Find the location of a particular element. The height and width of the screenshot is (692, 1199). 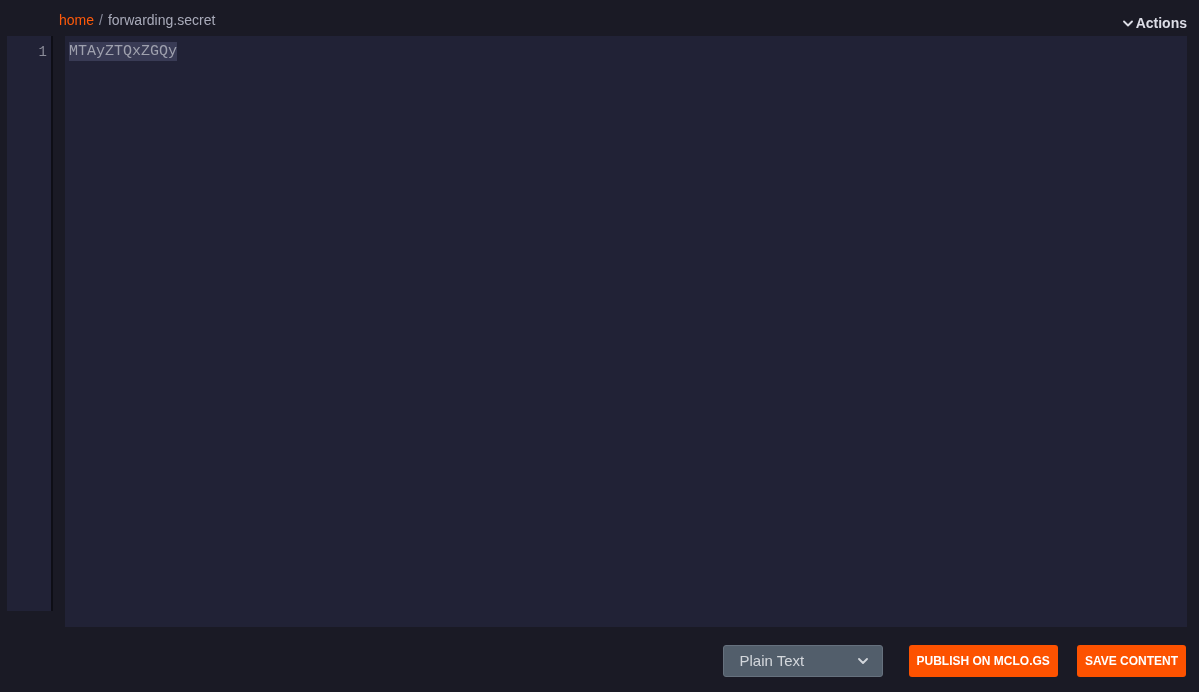

publish-button: PUBLISH ON MCLO.GS is located at coordinates (983, 661).